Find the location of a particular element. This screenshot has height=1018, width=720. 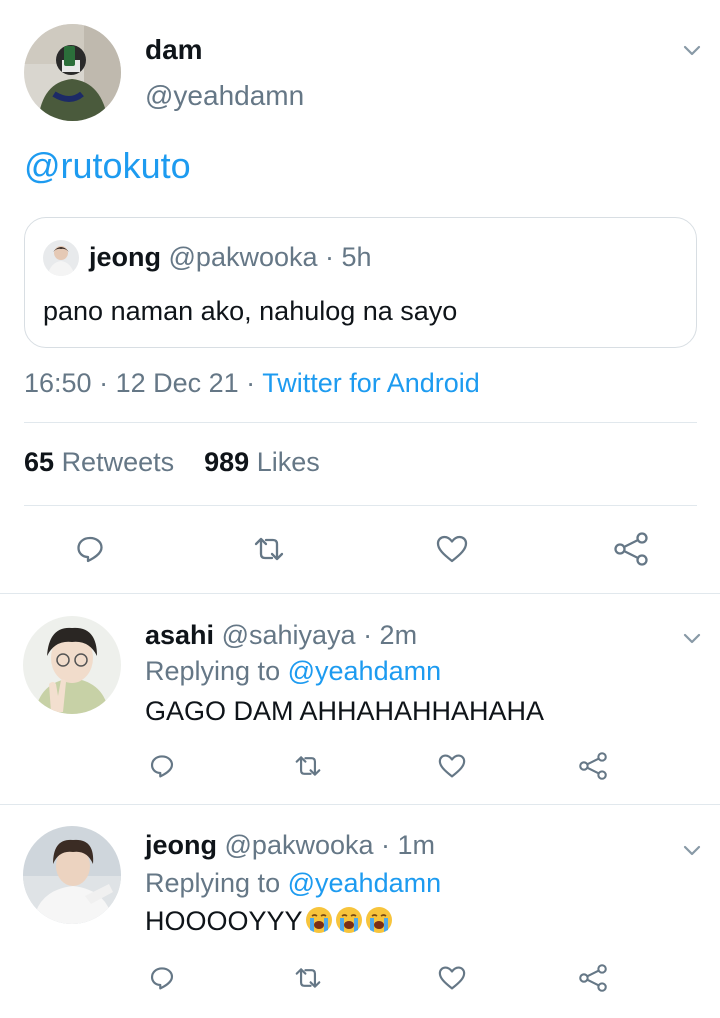

reply-text-line: HOOOOYYY is located at coordinates (269, 921).